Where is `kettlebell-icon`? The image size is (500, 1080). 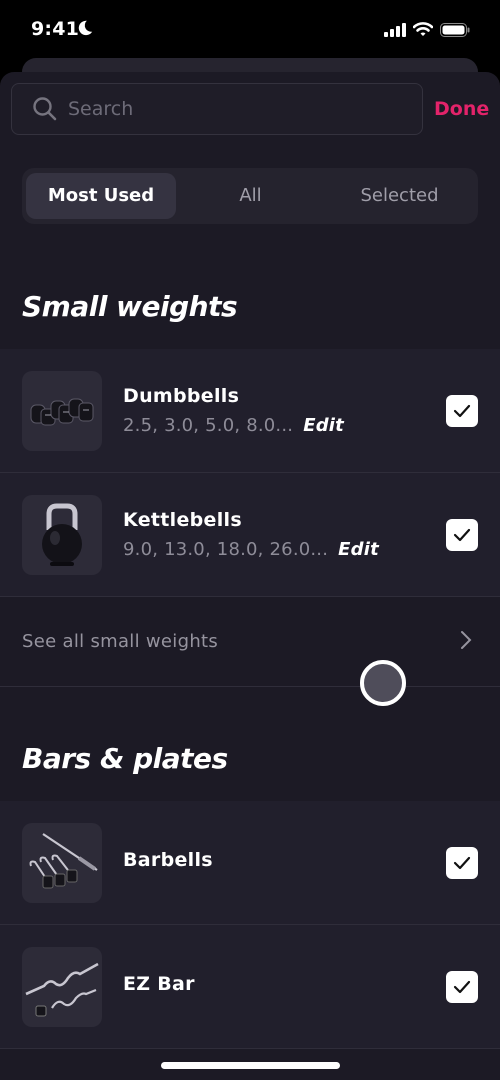 kettlebell-icon is located at coordinates (62, 534).